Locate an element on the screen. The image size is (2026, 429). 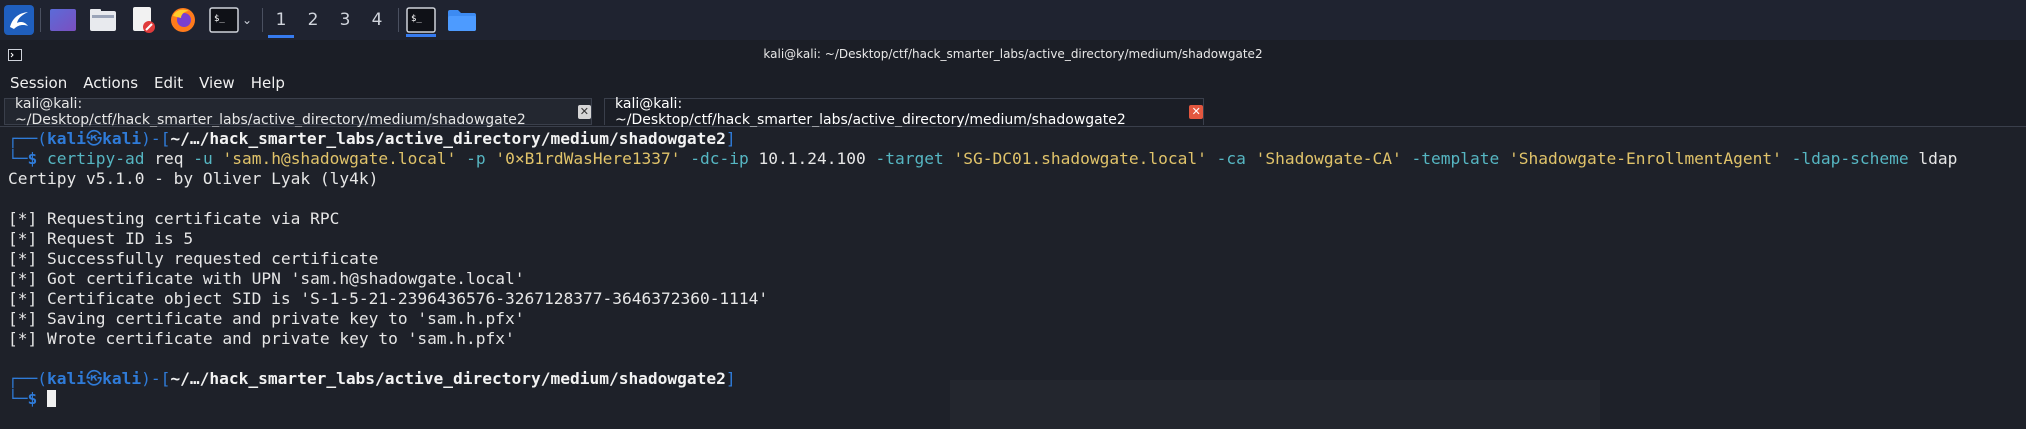
terminal-launcher-icon: $_ is located at coordinates (224, 20).